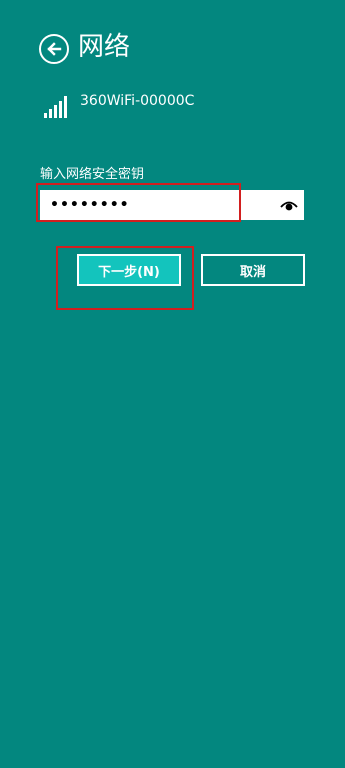 This screenshot has width=345, height=768. What do you see at coordinates (137, 101) in the screenshot?
I see `network-ssid: 360WiFi-00000C` at bounding box center [137, 101].